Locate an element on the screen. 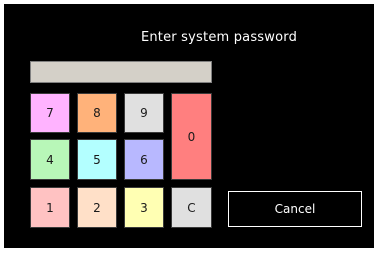  key-3: 3 is located at coordinates (144, 207).